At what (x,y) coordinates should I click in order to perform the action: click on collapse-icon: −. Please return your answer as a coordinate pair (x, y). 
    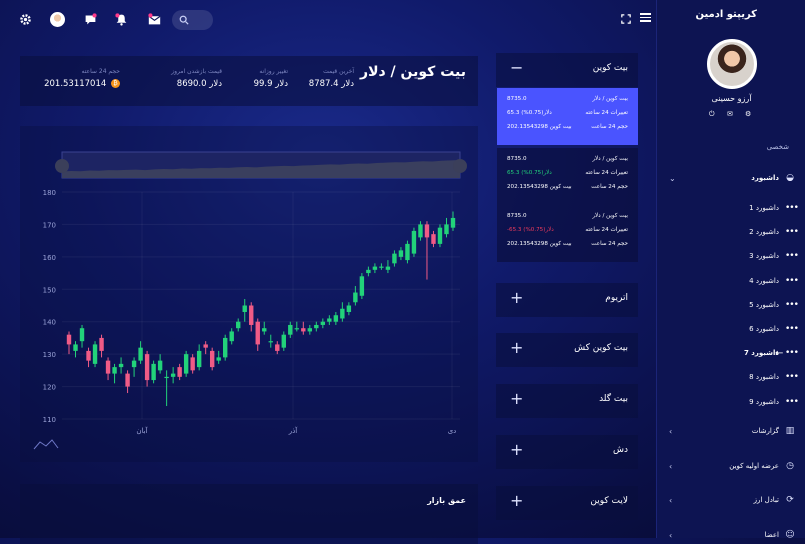
    Looking at the image, I should click on (516, 67).